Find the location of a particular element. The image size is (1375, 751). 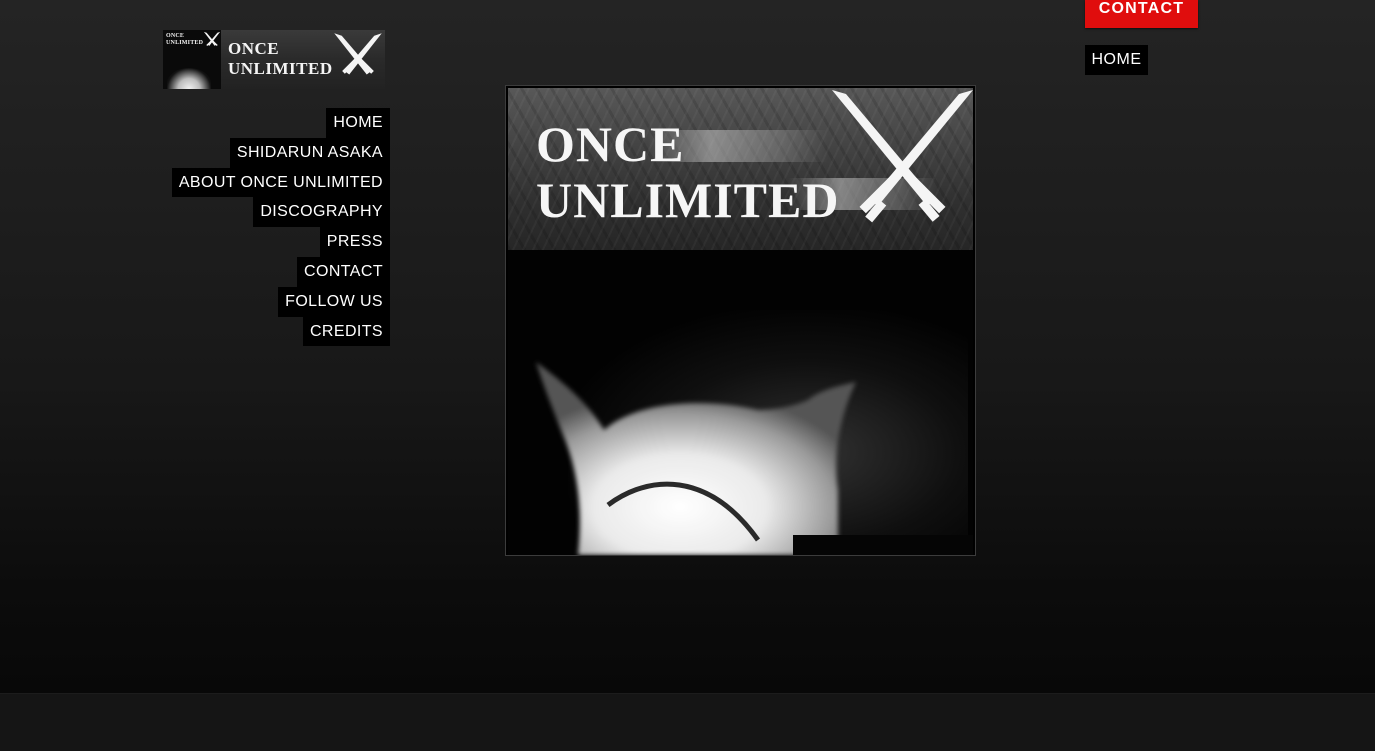

logo-text: ONCE UNLIMITED is located at coordinates (280, 59).